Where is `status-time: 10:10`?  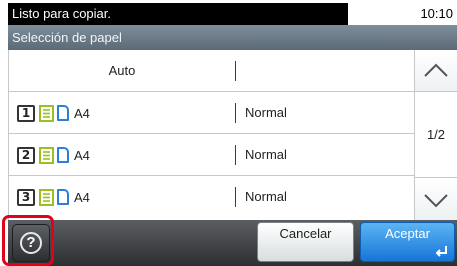 status-time: 10:10 is located at coordinates (436, 13).